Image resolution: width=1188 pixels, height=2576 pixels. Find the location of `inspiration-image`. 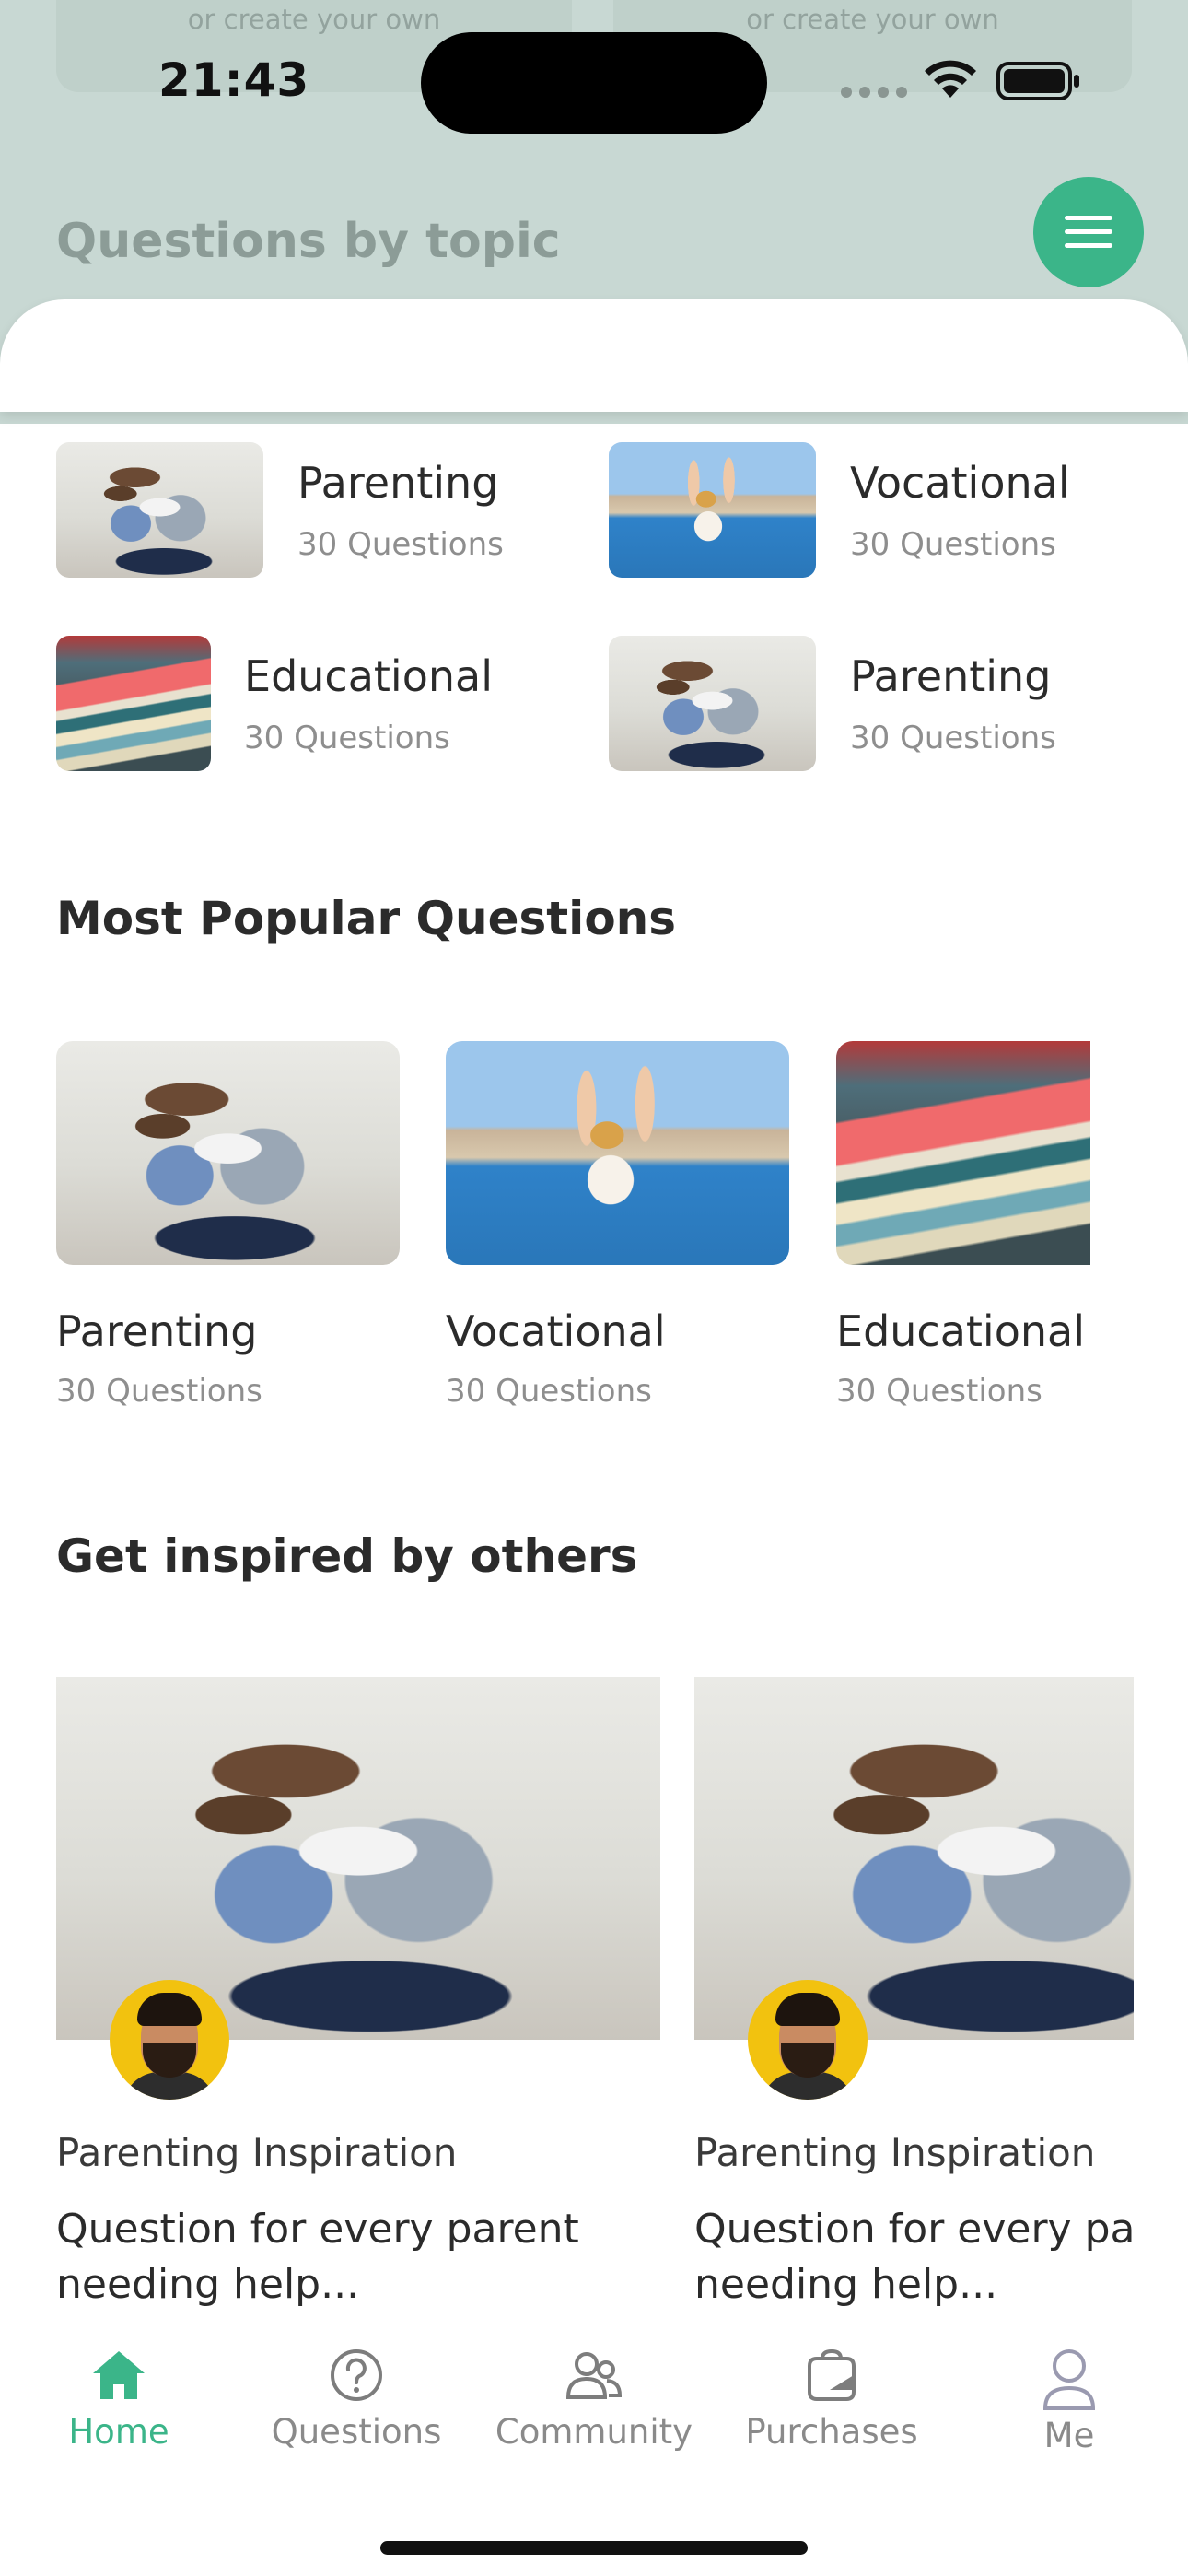

inspiration-image is located at coordinates (914, 1858).